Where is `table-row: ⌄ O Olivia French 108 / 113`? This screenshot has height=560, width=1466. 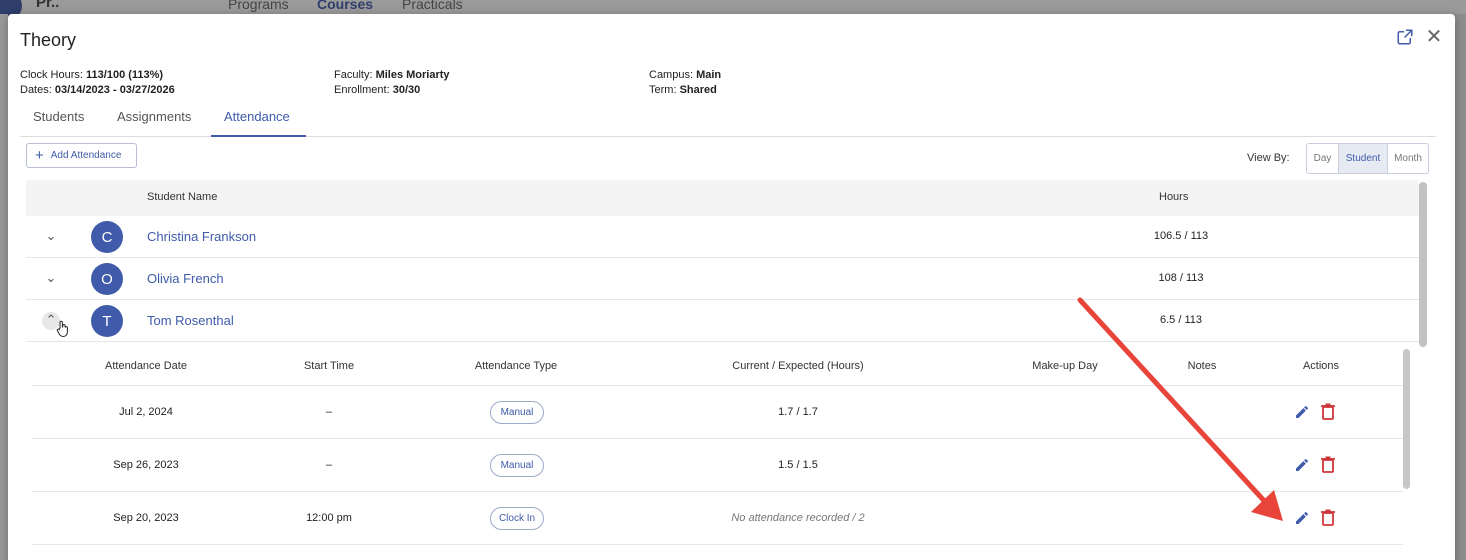 table-row: ⌄ O Olivia French 108 / 113 is located at coordinates (722, 279).